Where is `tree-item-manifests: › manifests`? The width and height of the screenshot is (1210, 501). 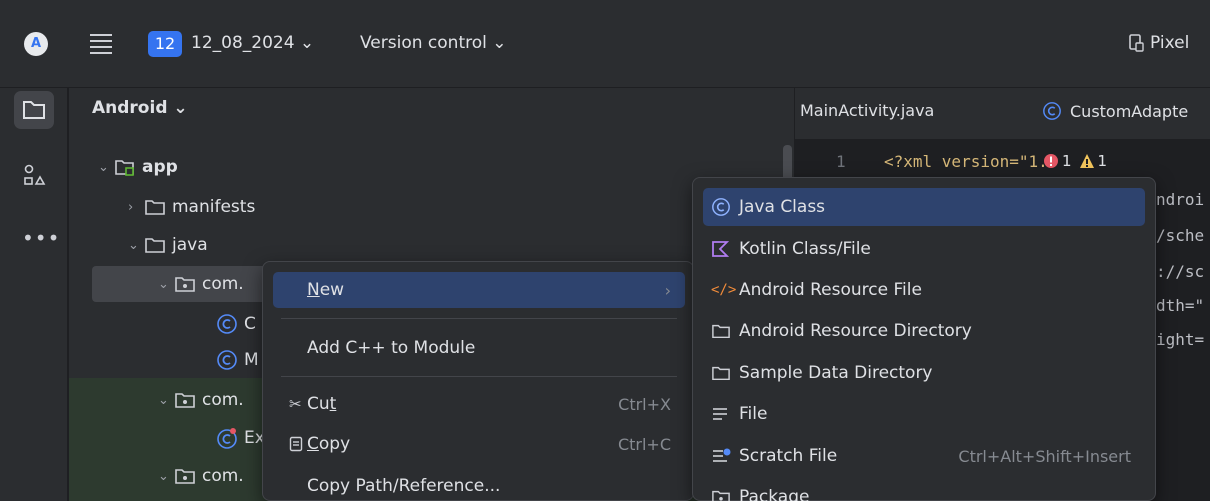
tree-item-manifests: › manifests is located at coordinates (191, 207).